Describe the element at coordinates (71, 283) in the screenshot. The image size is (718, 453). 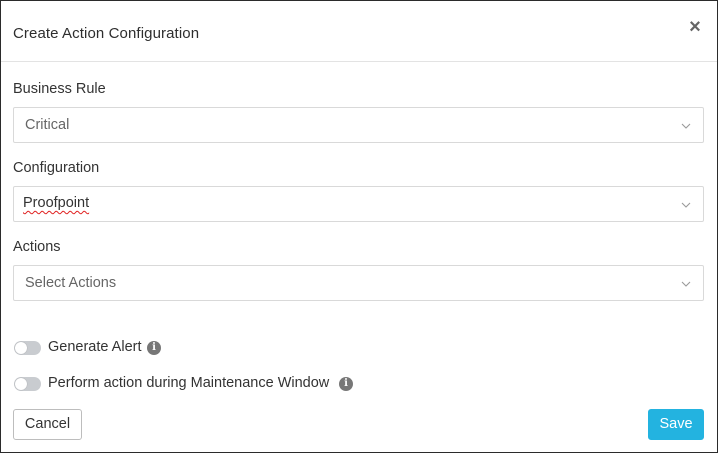
I see `actions-placeholder: Select Actions` at that location.